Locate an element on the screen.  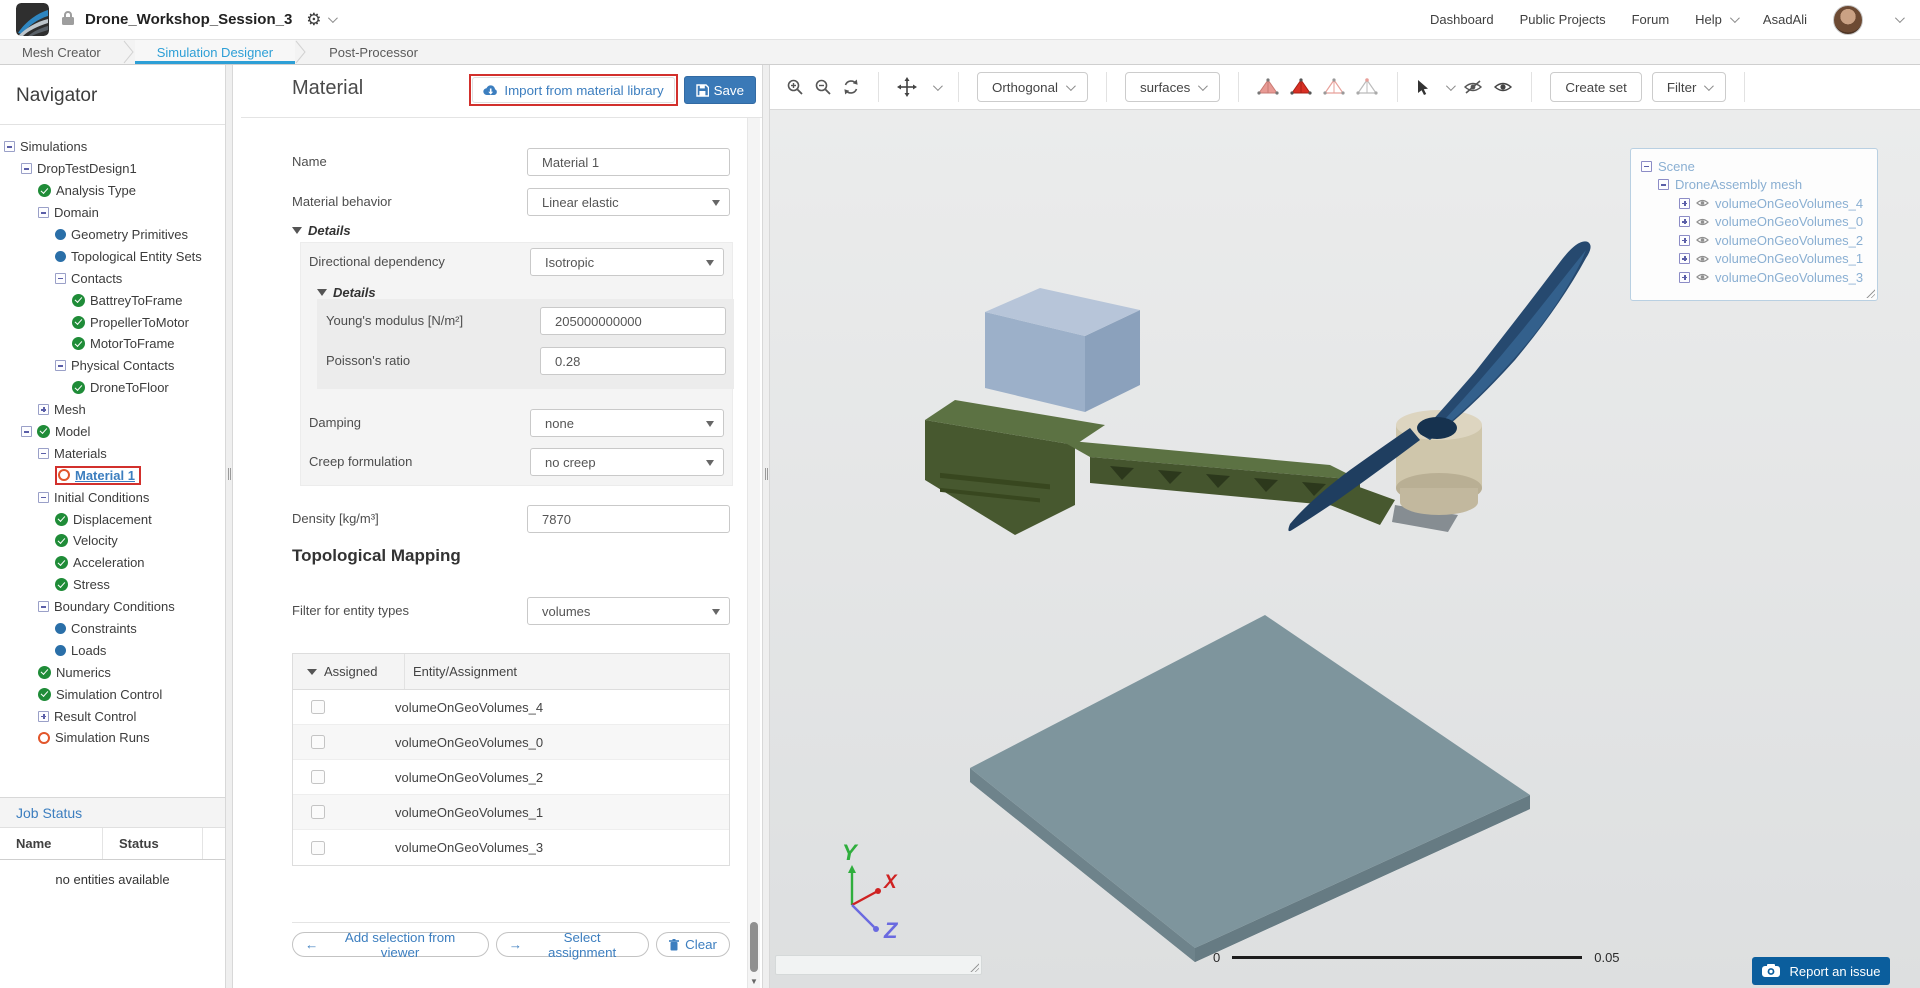
scene-volume-volumeongeovolumes-3: volumeOnGeoVolumes_3 is located at coordinates (1759, 277).